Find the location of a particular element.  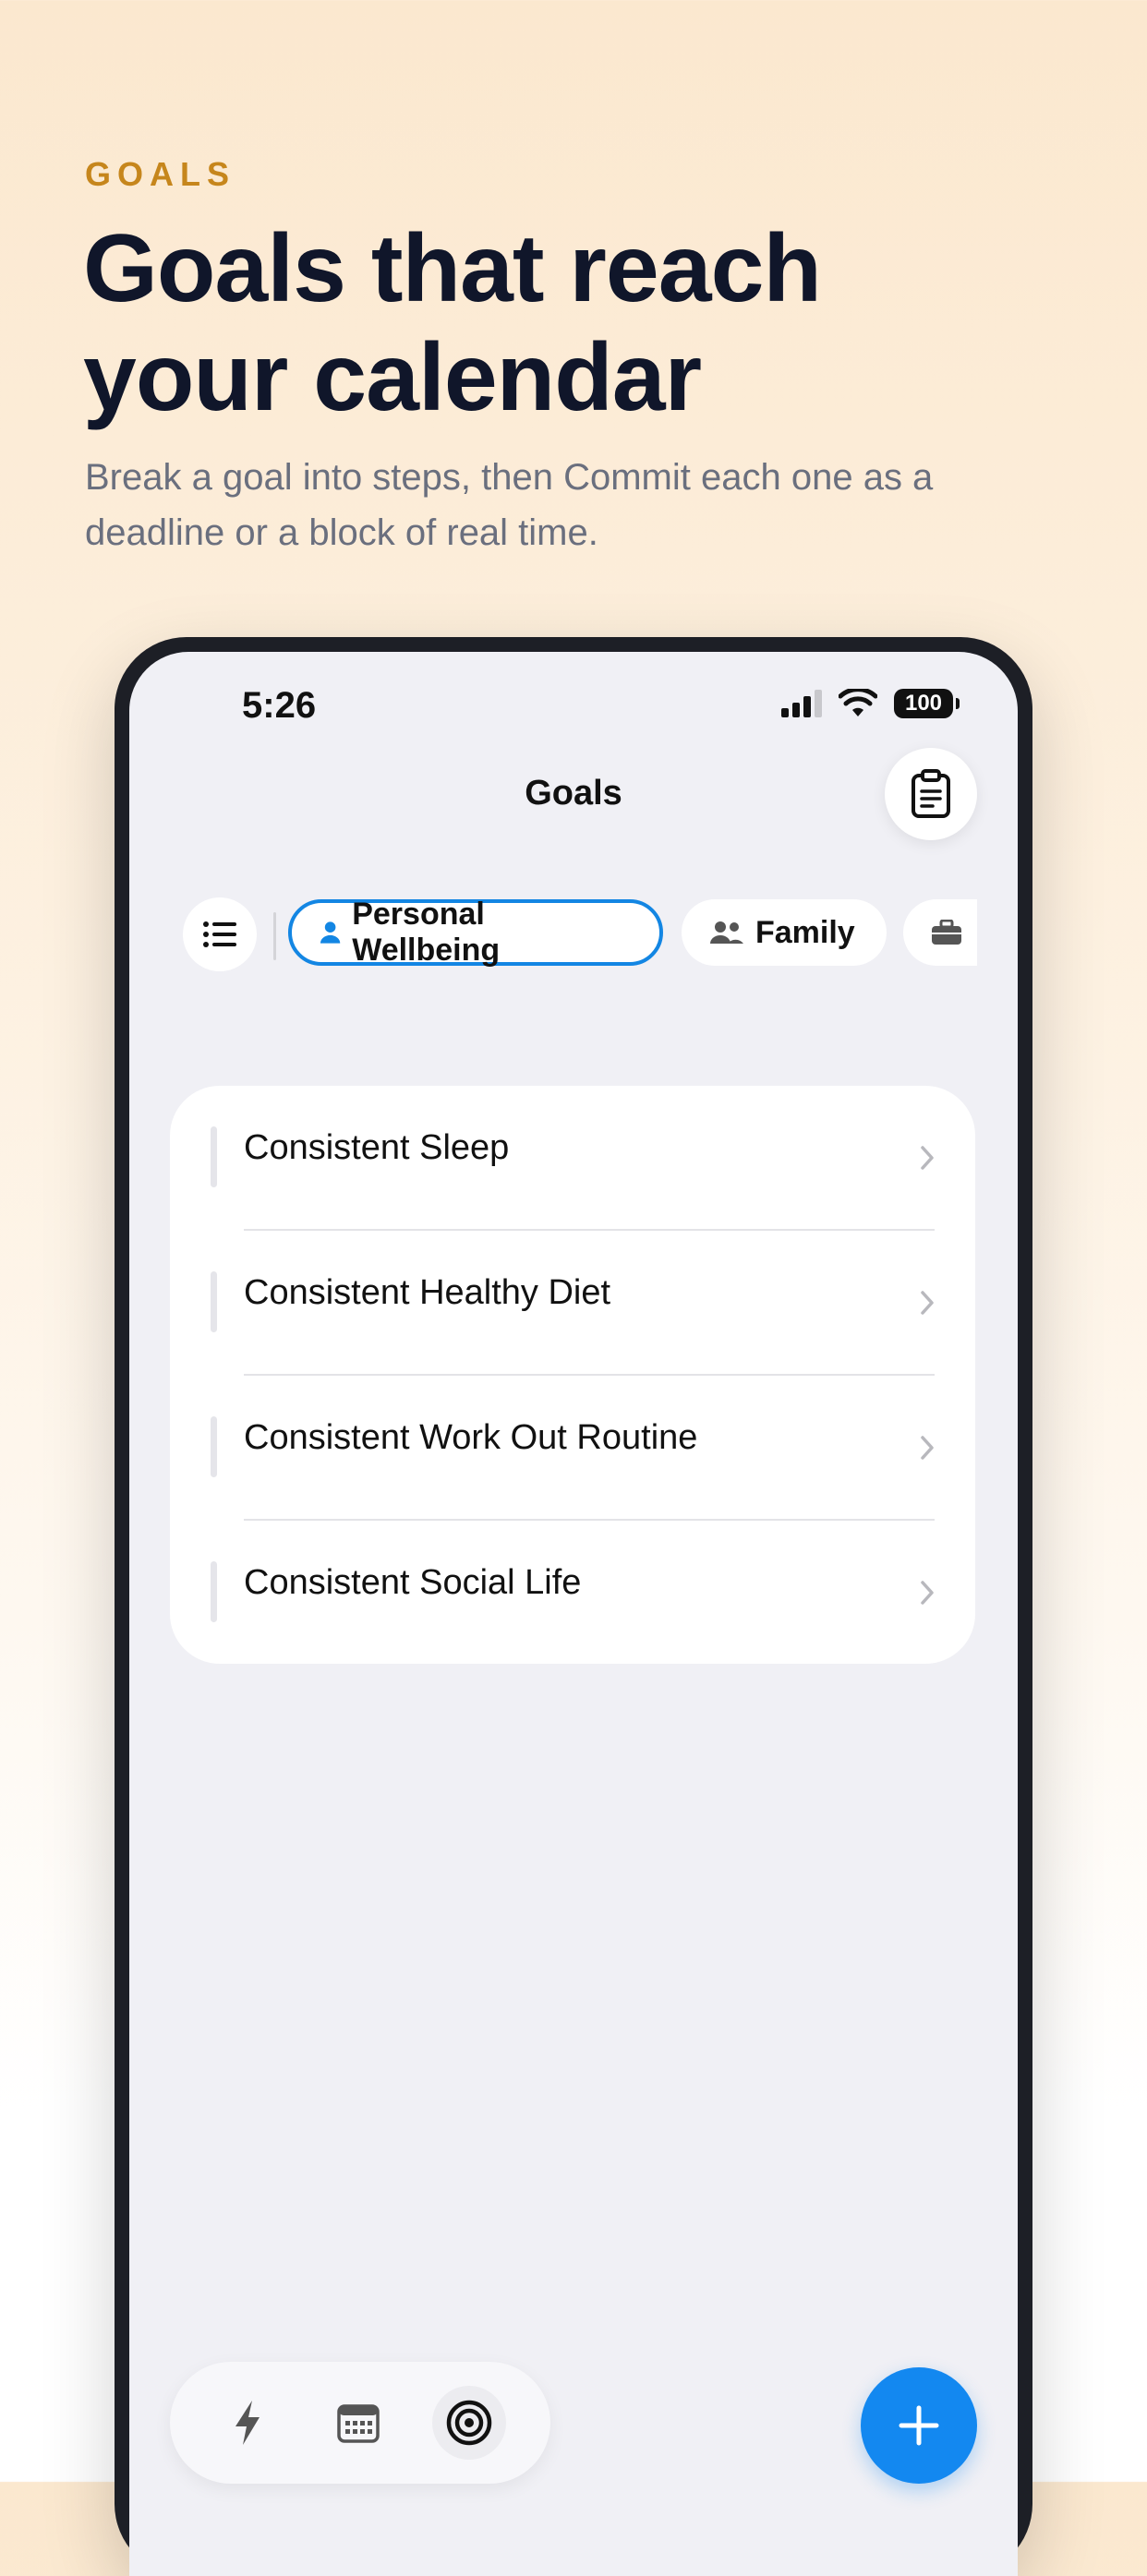

headline: Goals that reach your calendar is located at coordinates (545, 323).